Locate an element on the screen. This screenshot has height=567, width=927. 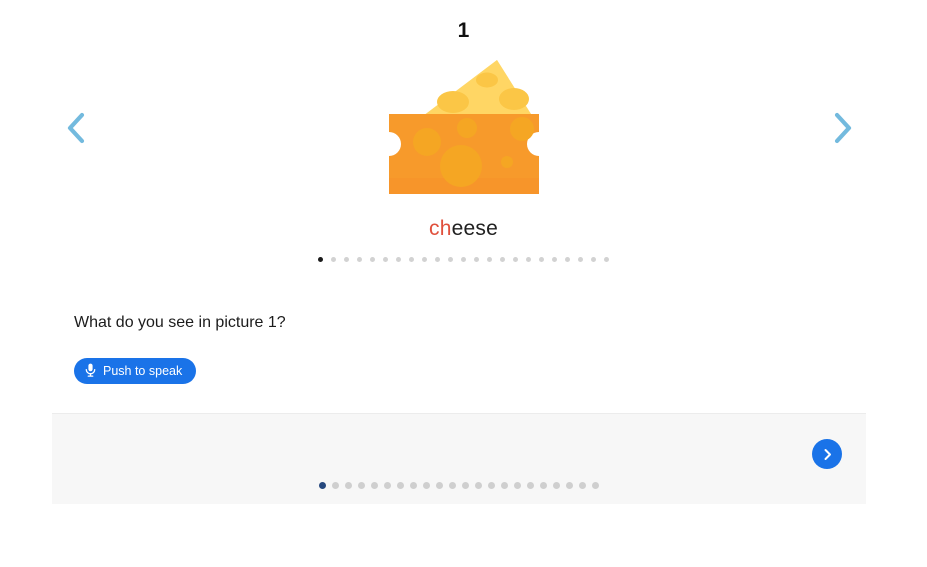
page-dot-active is located at coordinates (322, 485).